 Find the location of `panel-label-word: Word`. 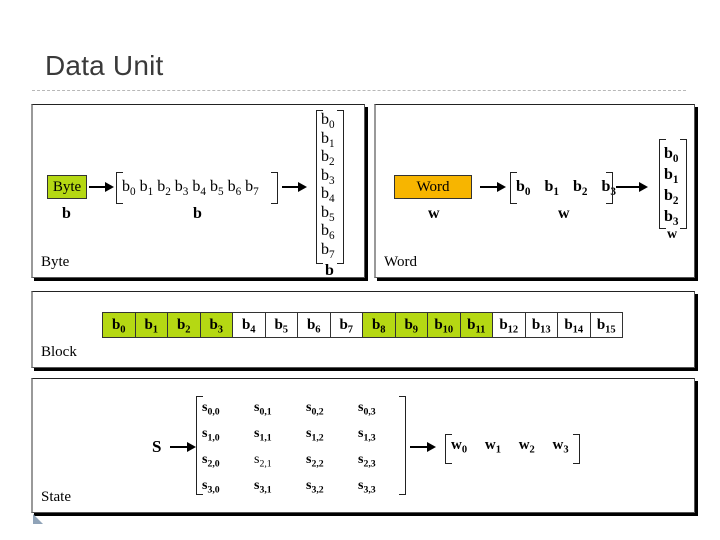

panel-label-word: Word is located at coordinates (400, 262).